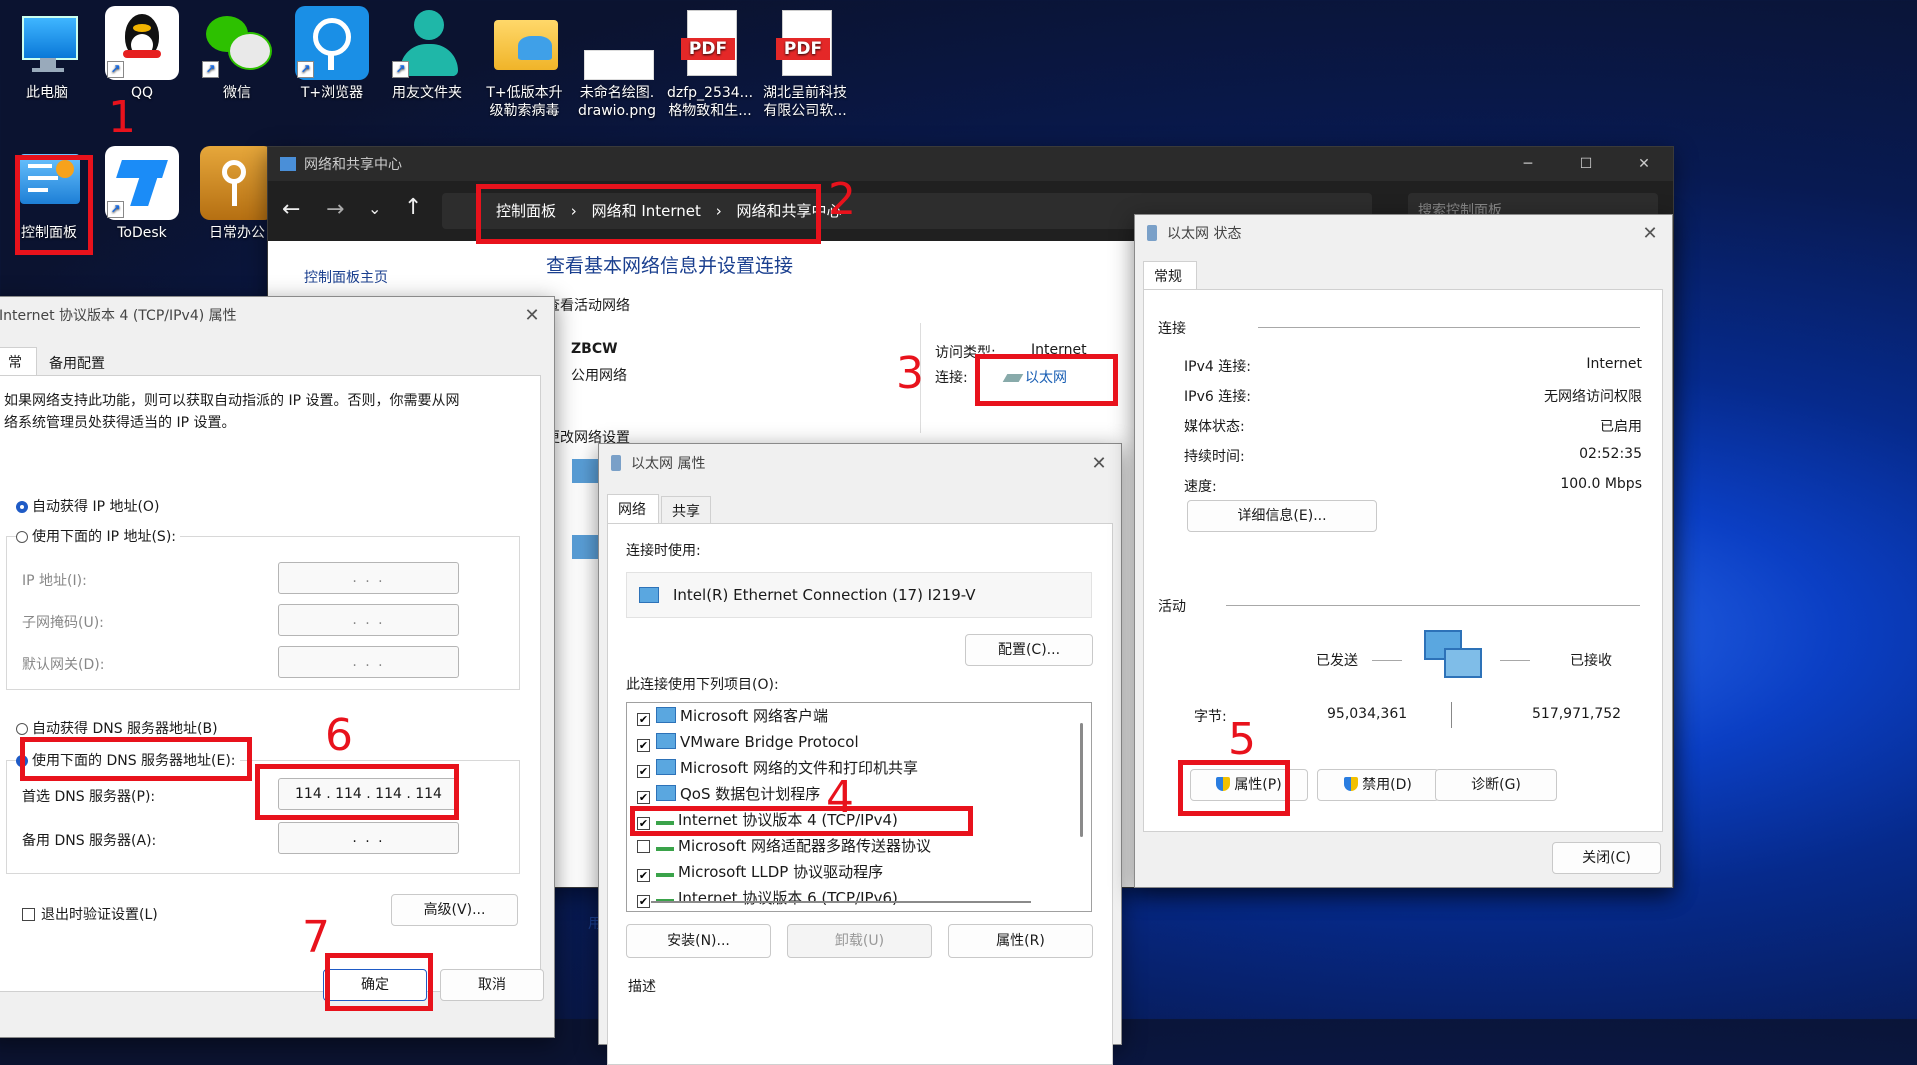  What do you see at coordinates (1453, 655) in the screenshot?
I see `network-activity-icon` at bounding box center [1453, 655].